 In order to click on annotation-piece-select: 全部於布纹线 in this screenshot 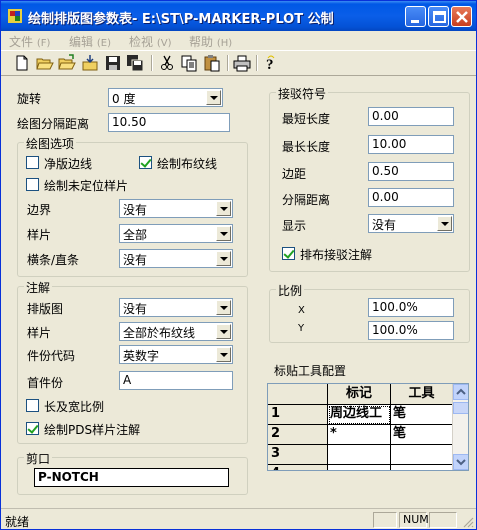, I will do `click(176, 331)`.